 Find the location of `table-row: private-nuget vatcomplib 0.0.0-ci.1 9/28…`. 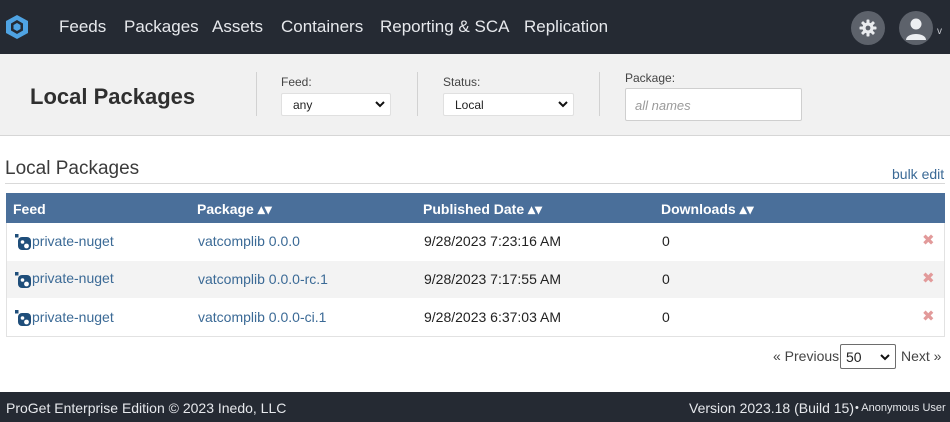

table-row: private-nuget vatcomplib 0.0.0-ci.1 9/28… is located at coordinates (475, 317).